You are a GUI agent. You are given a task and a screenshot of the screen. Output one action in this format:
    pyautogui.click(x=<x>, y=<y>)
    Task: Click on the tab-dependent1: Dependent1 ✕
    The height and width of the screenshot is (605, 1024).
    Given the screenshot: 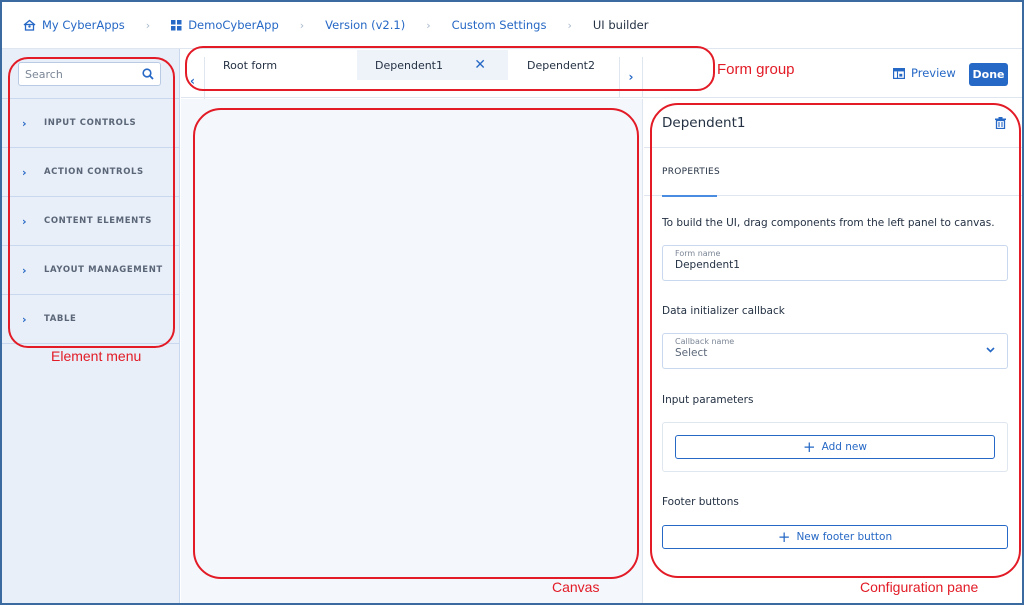 What is the action you would take?
    pyautogui.click(x=432, y=65)
    